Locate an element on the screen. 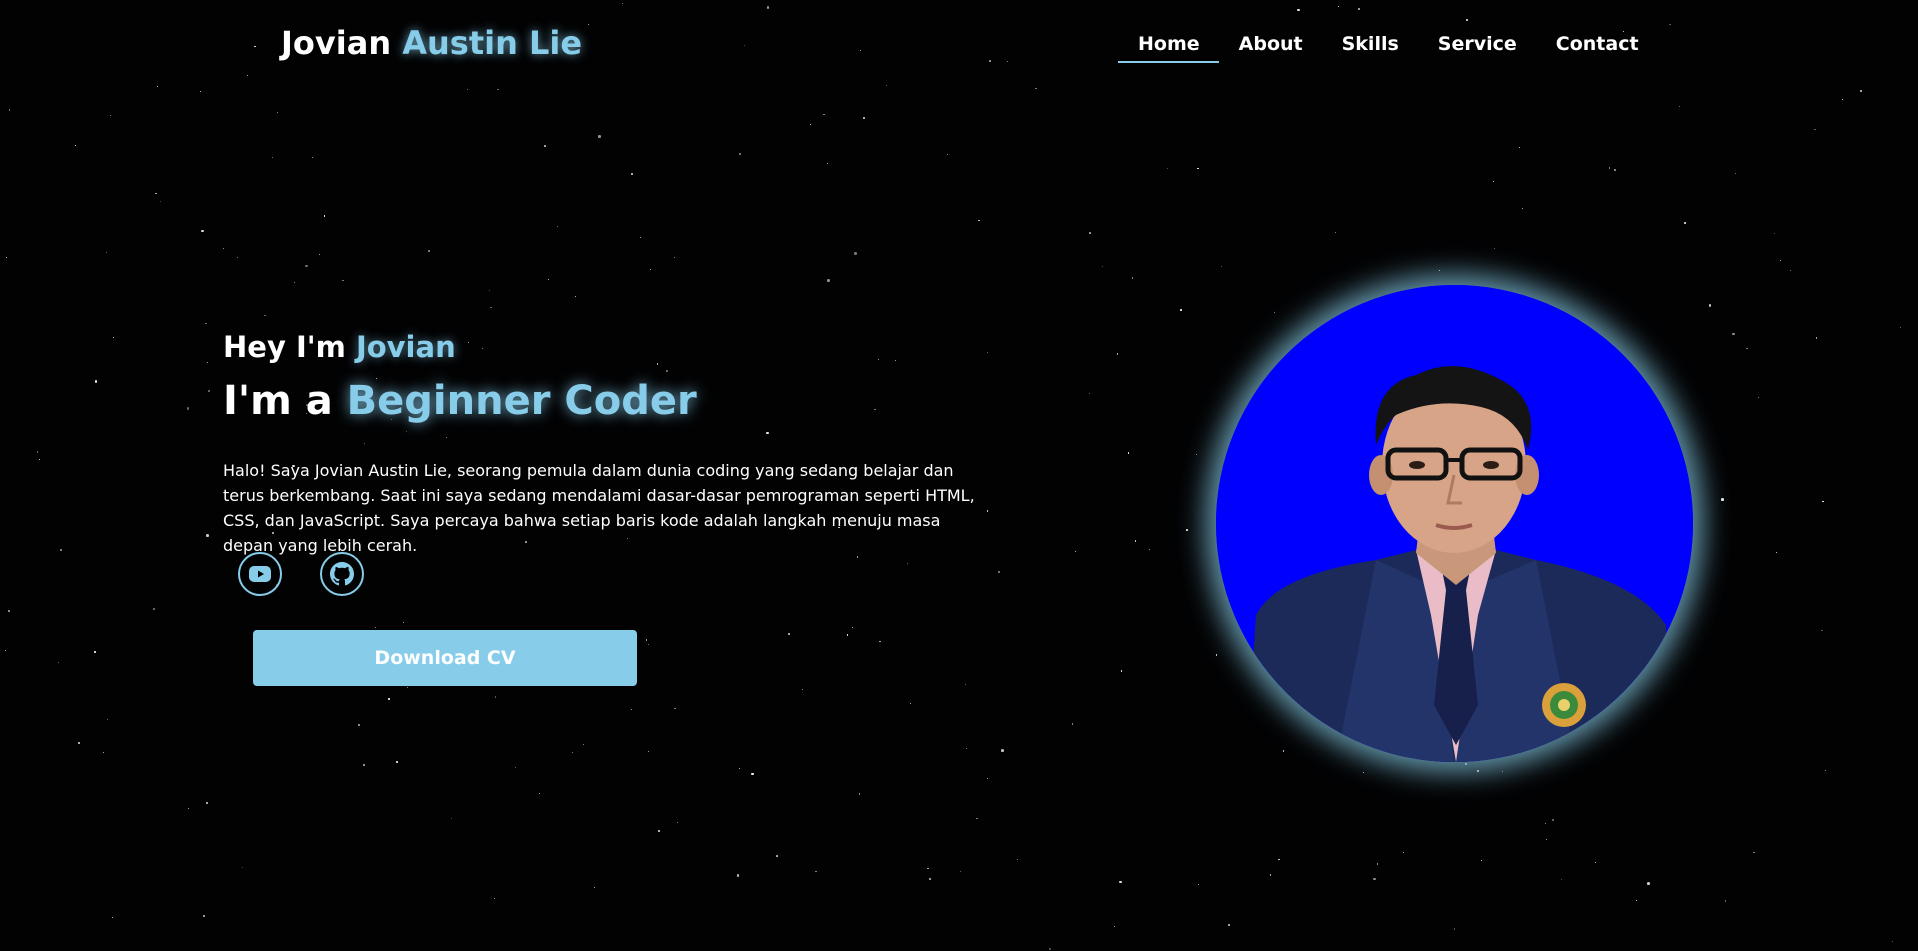 This screenshot has width=1918, height=951. youtube-link is located at coordinates (260, 574).